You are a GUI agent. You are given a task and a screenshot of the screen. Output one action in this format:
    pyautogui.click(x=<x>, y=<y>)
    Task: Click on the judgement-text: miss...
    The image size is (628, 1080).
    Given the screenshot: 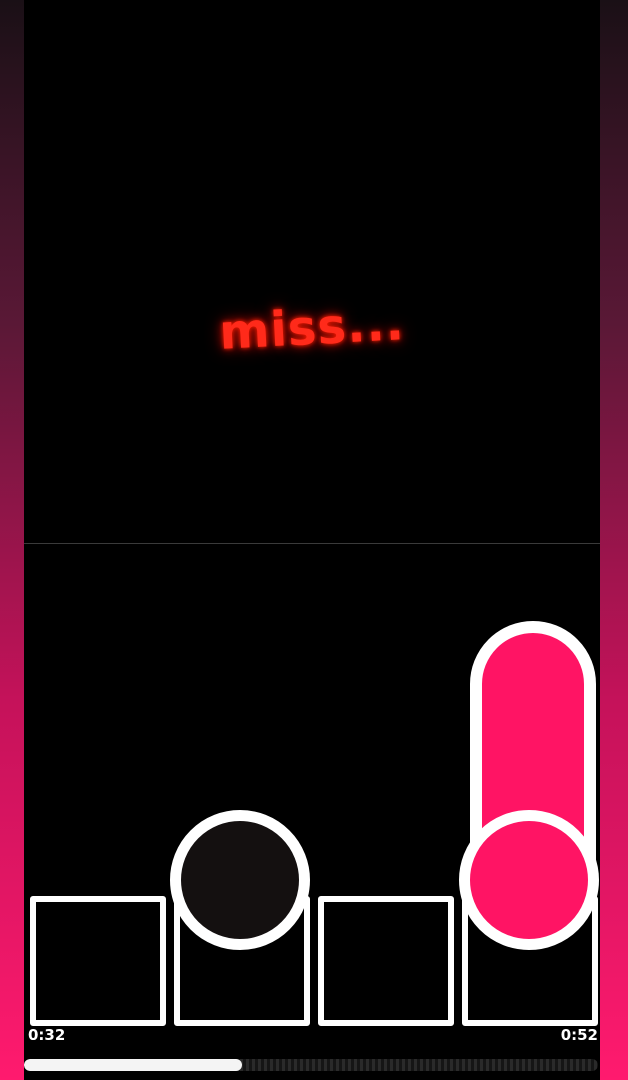 What is the action you would take?
    pyautogui.click(x=312, y=328)
    